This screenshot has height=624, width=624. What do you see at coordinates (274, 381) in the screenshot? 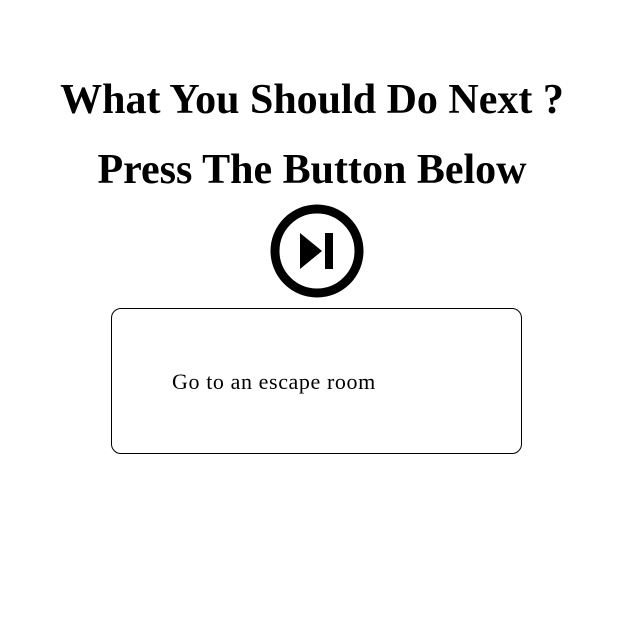
I see `suggestion-text: Go to an escape room` at bounding box center [274, 381].